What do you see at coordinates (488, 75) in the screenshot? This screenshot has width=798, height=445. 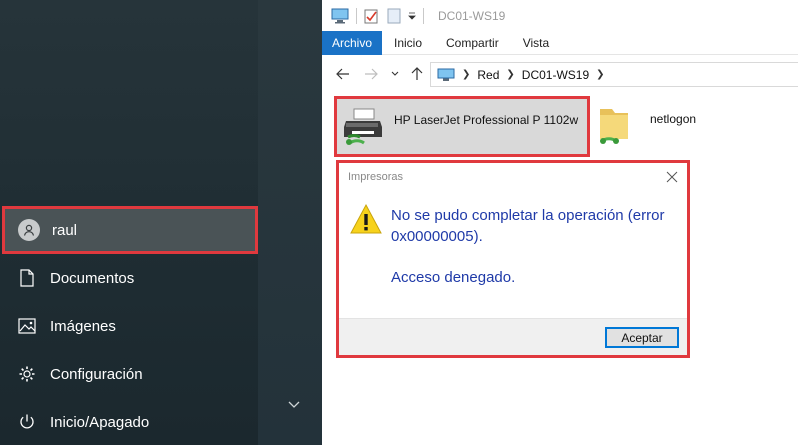 I see `breadcrumb-red: Red` at bounding box center [488, 75].